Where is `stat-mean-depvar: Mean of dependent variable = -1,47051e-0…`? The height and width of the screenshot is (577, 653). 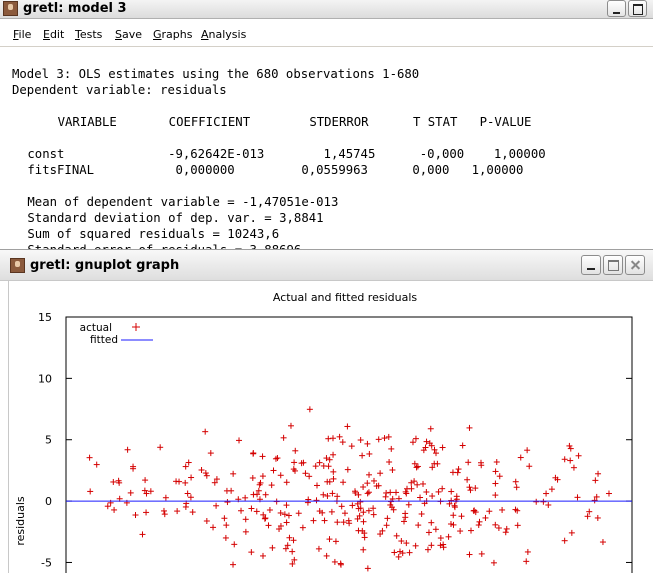 stat-mean-depvar: Mean of dependent variable = -1,47051e-0… is located at coordinates (179, 202).